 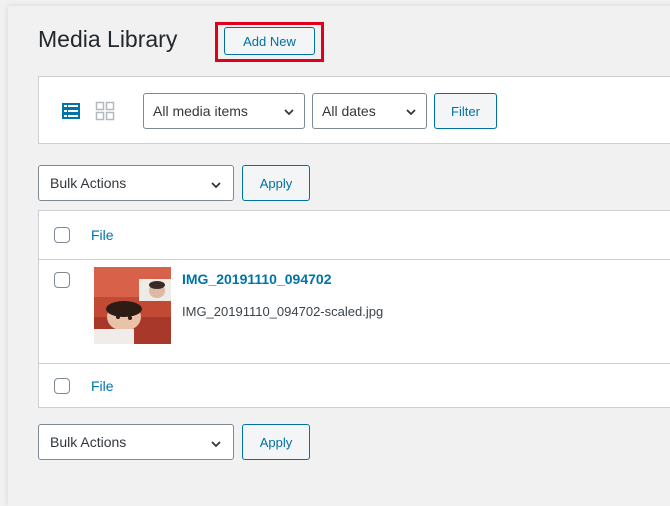 What do you see at coordinates (276, 442) in the screenshot?
I see `apply-button-bottom: Apply` at bounding box center [276, 442].